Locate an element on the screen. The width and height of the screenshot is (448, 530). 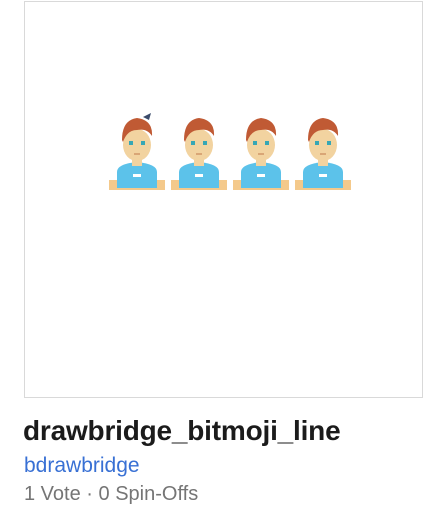
author-link: bdrawbridge is located at coordinates (82, 466).